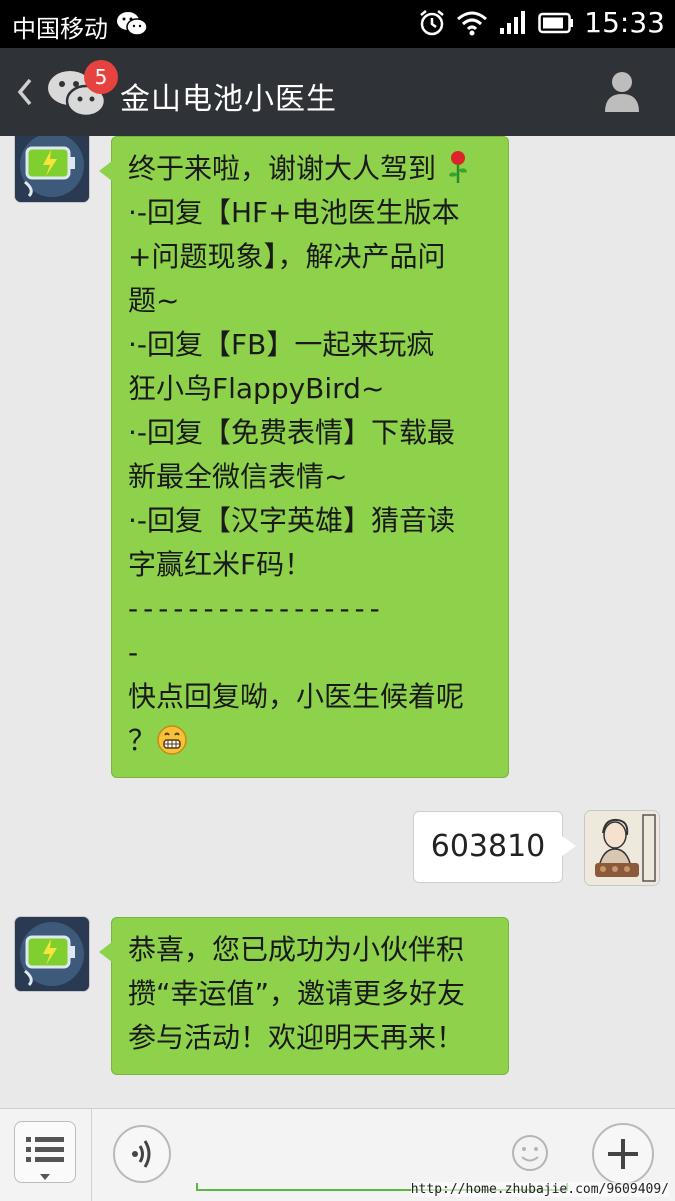 This screenshot has height=1201, width=675. I want to click on status-icons: 15:33, so click(541, 22).